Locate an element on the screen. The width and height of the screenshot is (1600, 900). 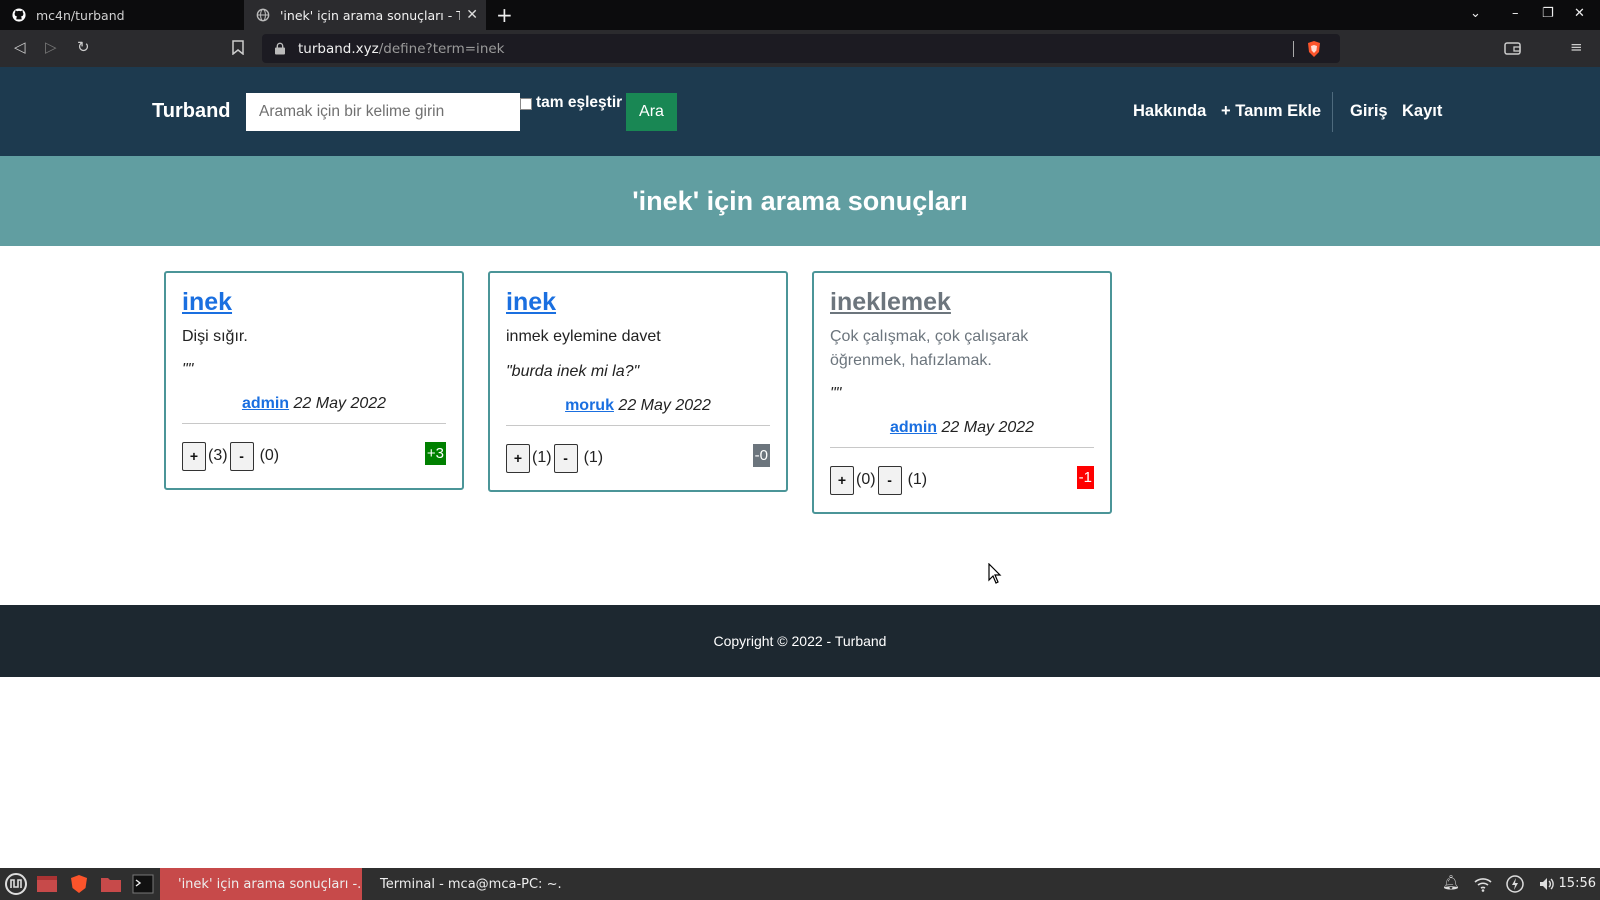
power-icon is located at coordinates (1515, 884).